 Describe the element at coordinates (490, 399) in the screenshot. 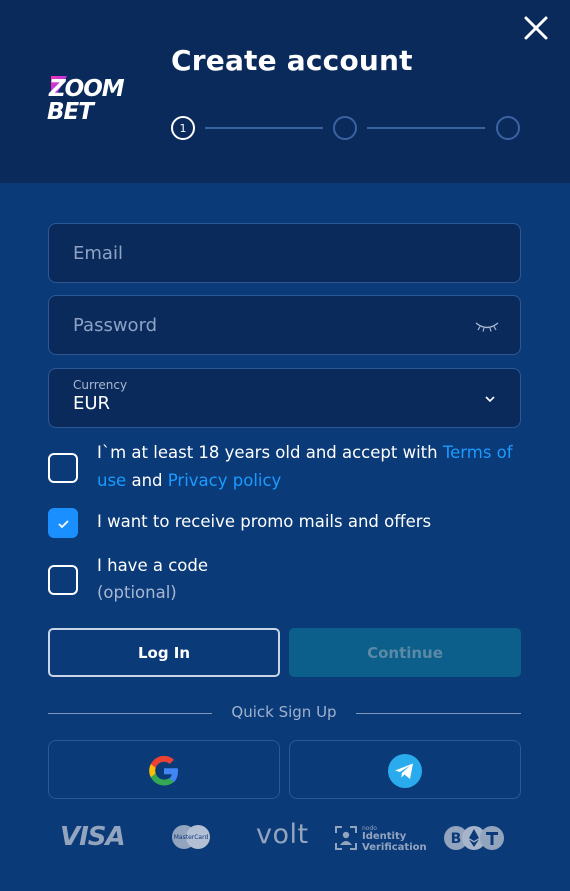

I see `chevron-down-icon` at that location.